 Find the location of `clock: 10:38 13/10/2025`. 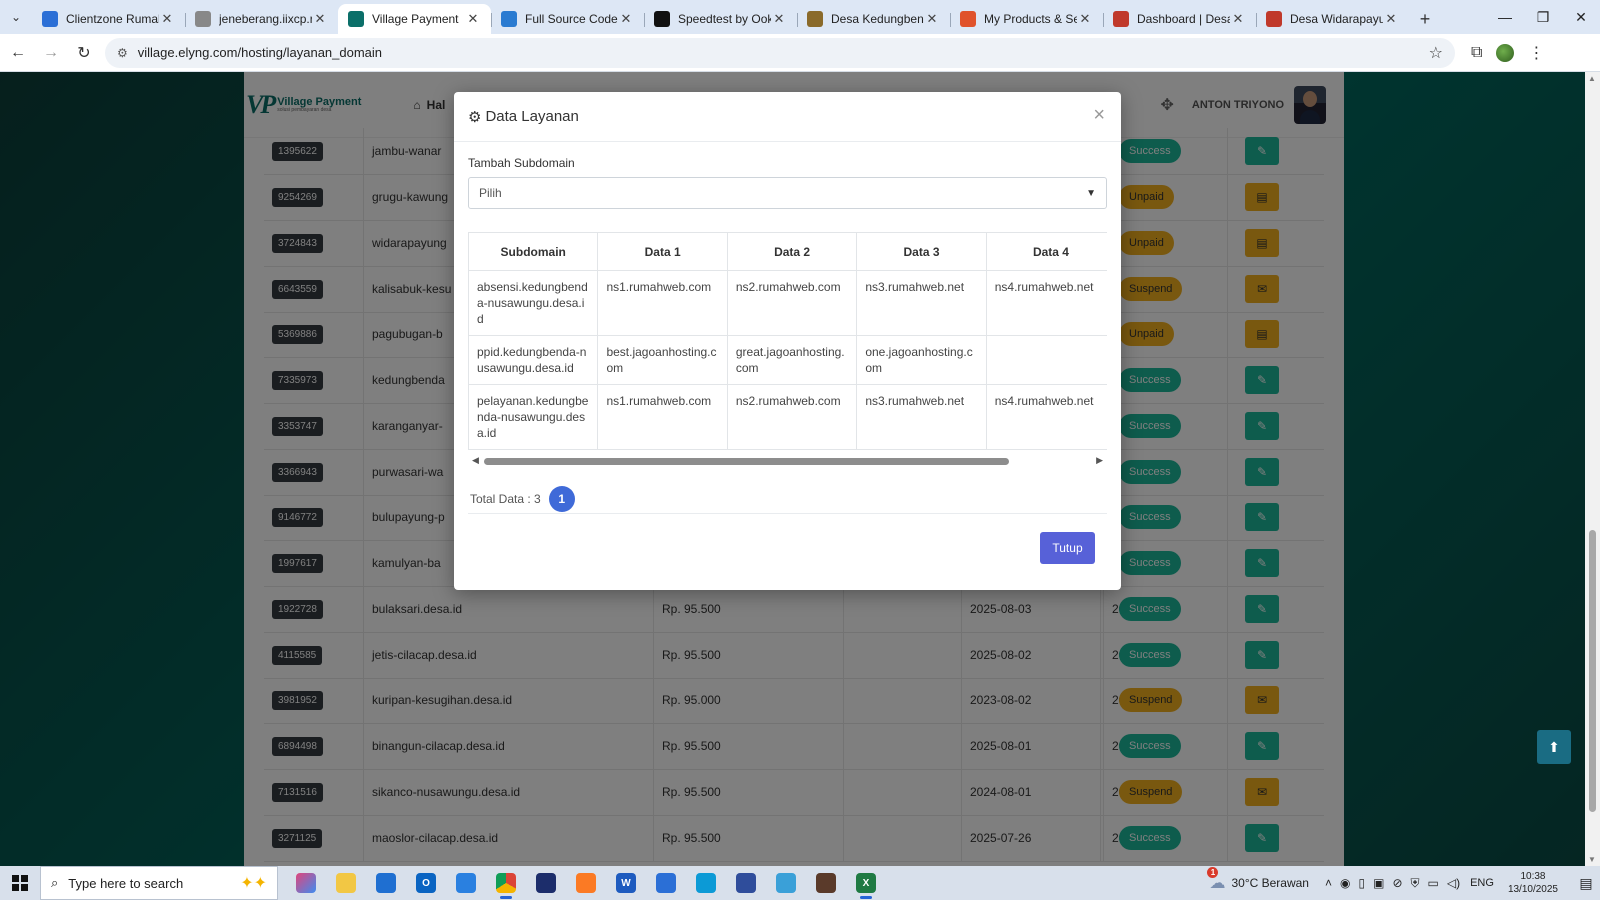

clock: 10:38 13/10/2025 is located at coordinates (1533, 883).